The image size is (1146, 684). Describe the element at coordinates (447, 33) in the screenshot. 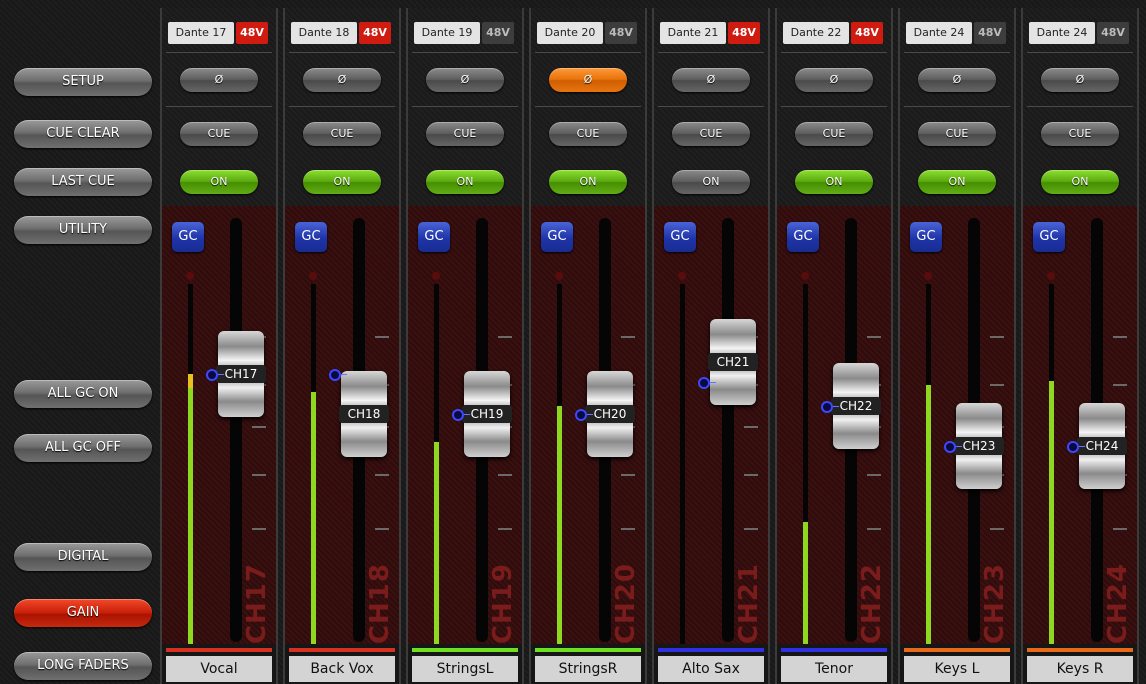

I see `dante-input-label: Dante 19` at that location.